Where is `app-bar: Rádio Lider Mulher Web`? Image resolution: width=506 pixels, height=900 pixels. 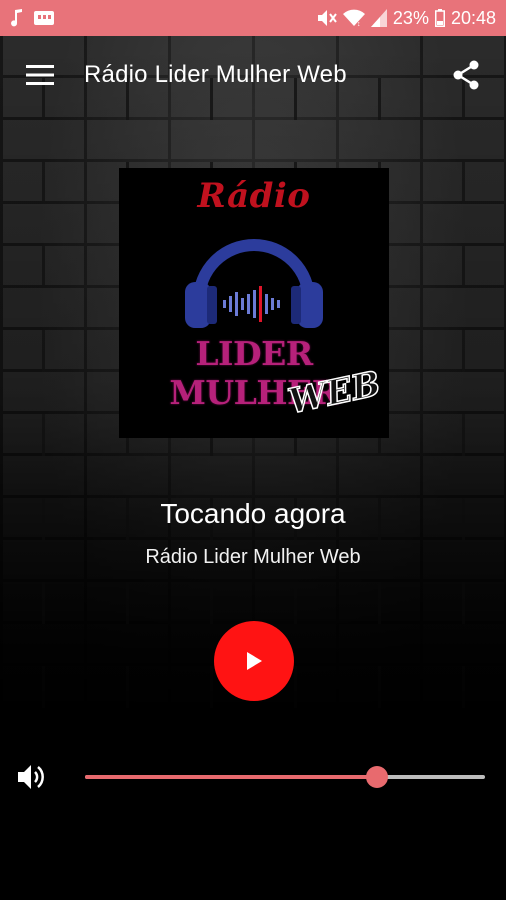
app-bar: Rádio Lider Mulher Web is located at coordinates (253, 75).